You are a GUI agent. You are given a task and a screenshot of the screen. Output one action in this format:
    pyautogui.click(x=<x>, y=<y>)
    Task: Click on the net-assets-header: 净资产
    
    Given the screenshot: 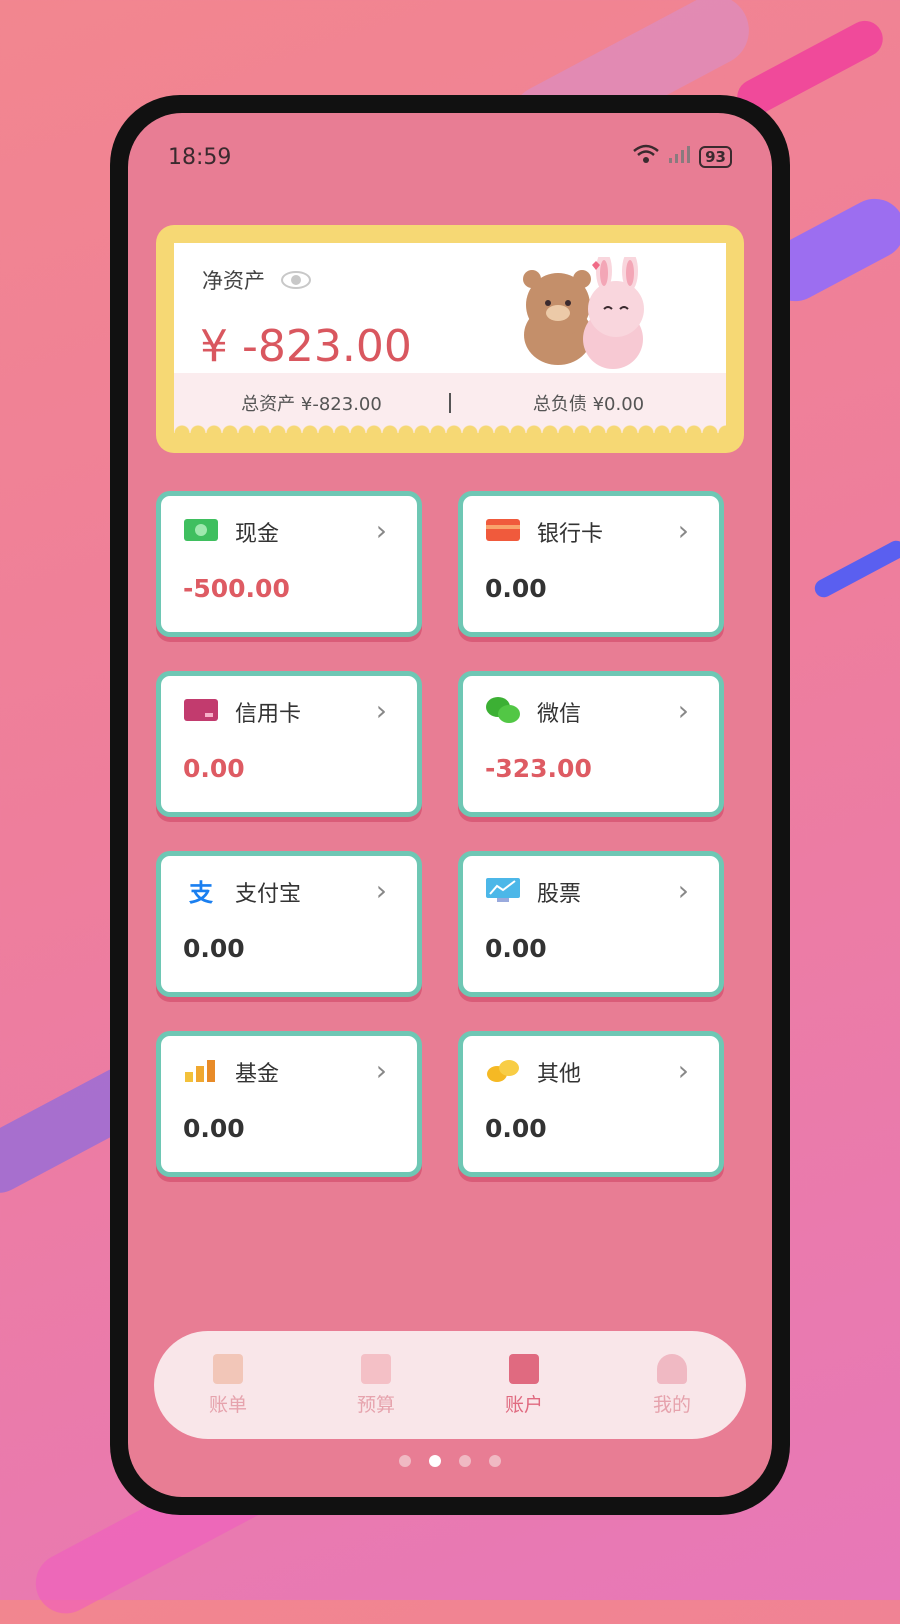 What is the action you would take?
    pyautogui.click(x=256, y=280)
    